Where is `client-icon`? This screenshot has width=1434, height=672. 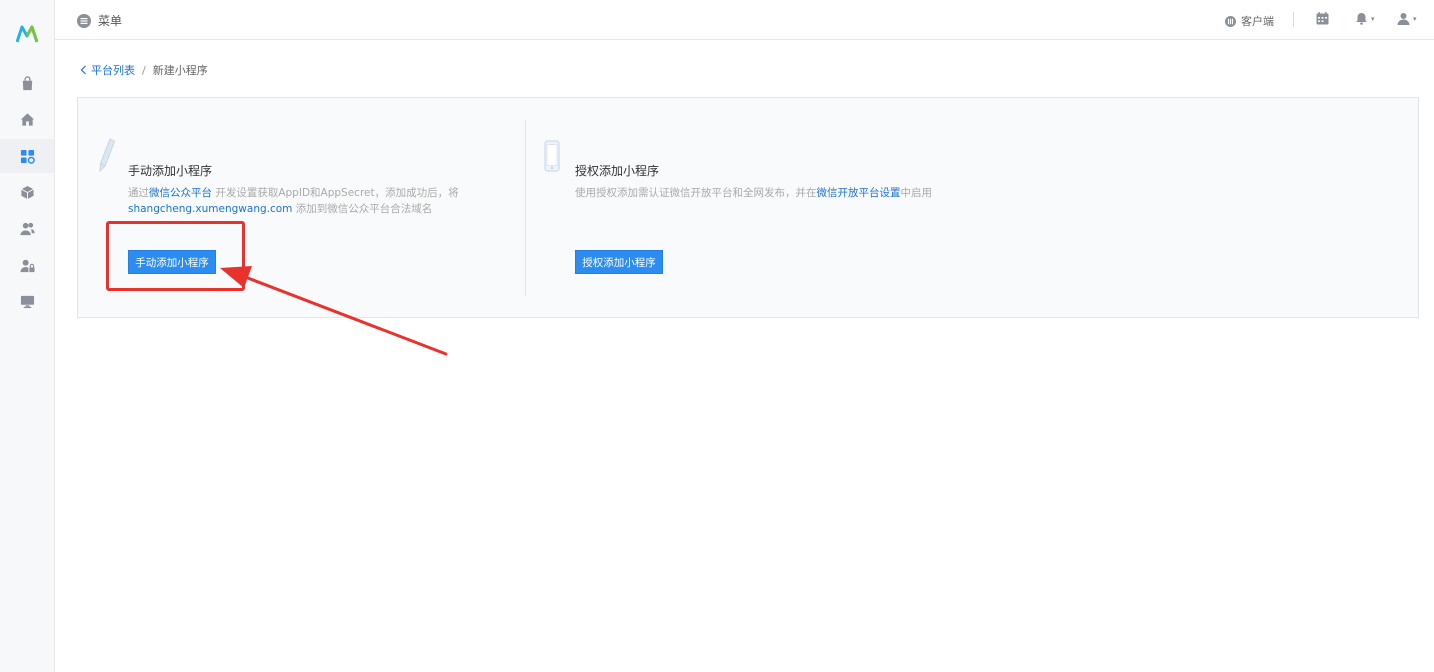 client-icon is located at coordinates (1230, 21).